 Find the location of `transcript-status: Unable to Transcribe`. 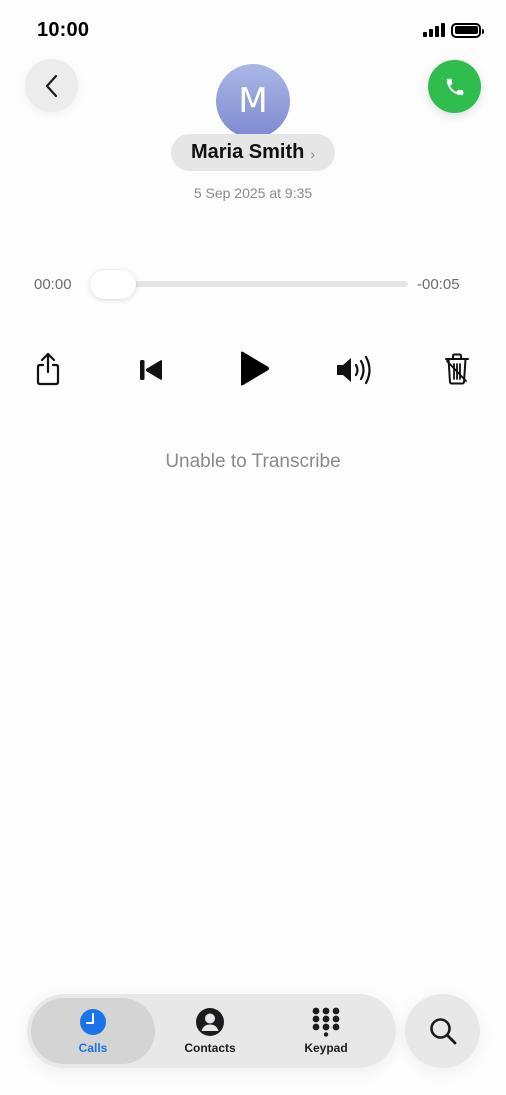

transcript-status: Unable to Transcribe is located at coordinates (253, 461).